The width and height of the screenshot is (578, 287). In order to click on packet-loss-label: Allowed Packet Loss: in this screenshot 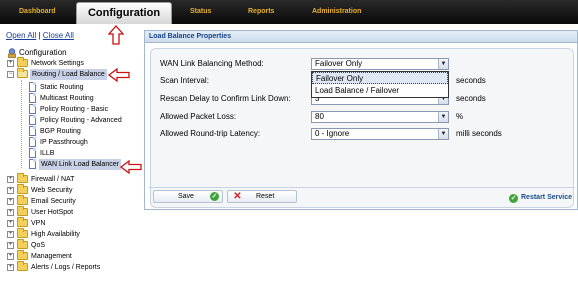, I will do `click(198, 116)`.